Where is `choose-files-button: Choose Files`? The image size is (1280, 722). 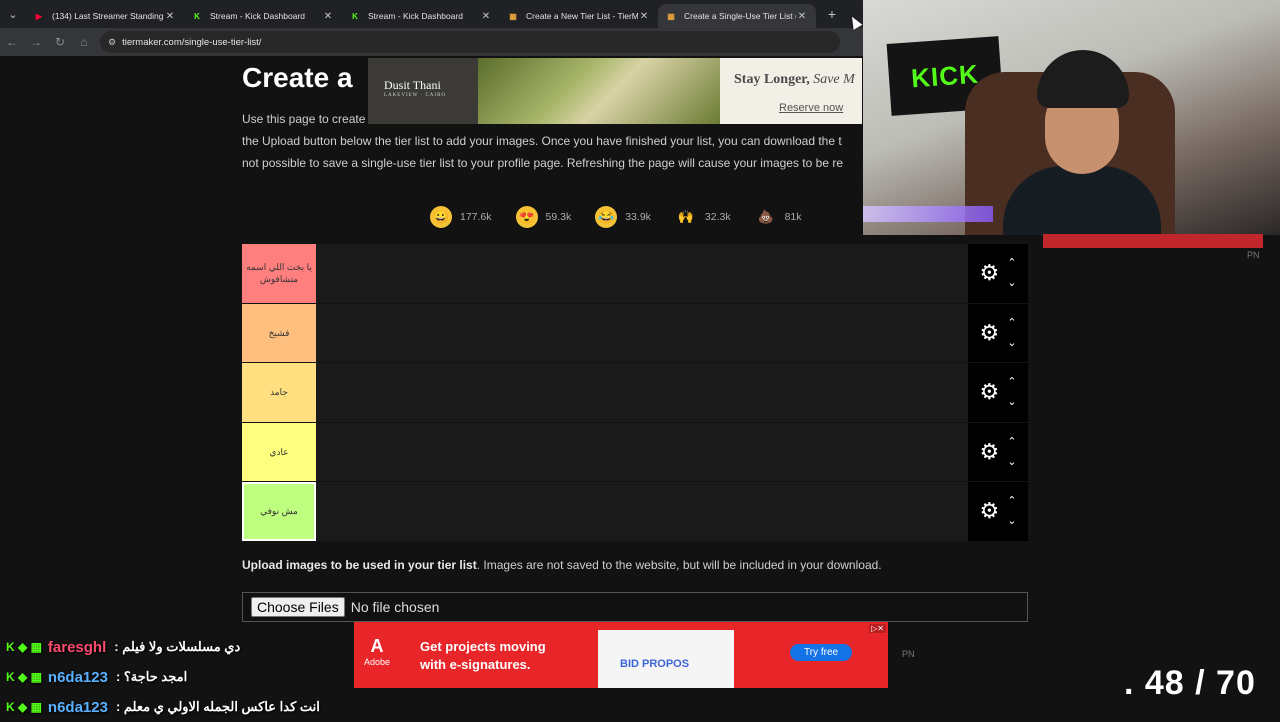
choose-files-button: Choose Files is located at coordinates (298, 607).